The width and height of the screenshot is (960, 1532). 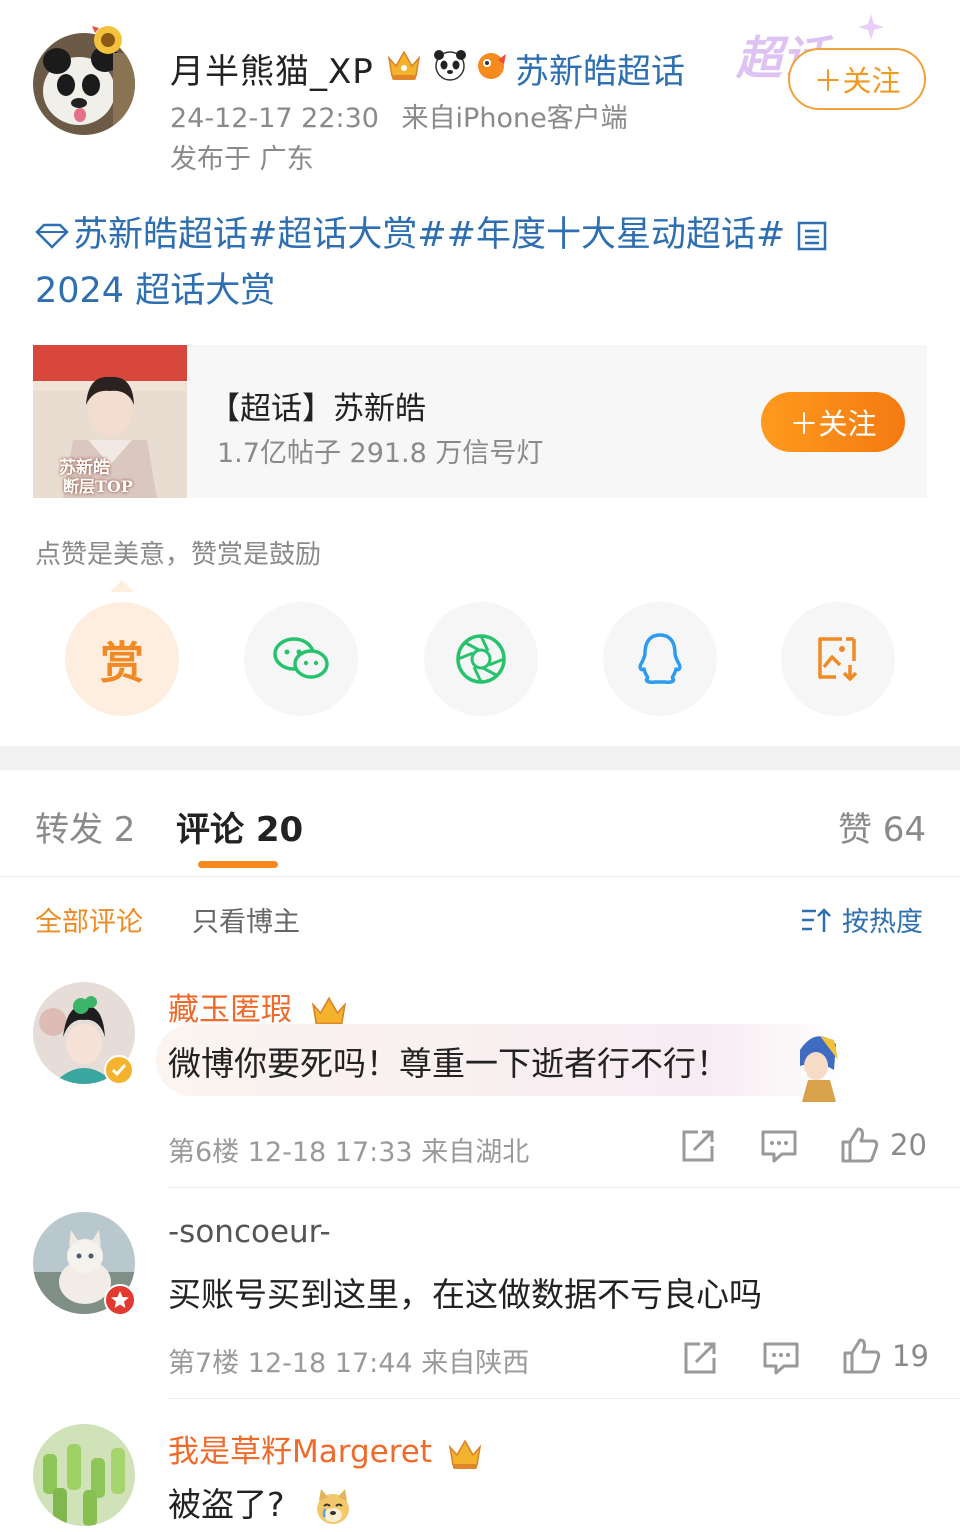 I want to click on sort-by-hot-button: 按热度, so click(x=861, y=919).